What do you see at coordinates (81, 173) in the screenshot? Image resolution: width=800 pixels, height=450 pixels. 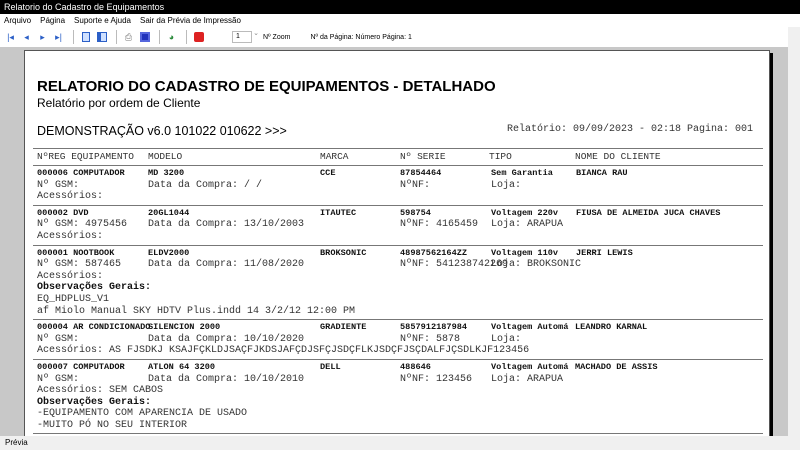 I see `reg-equip: 000006 COMPUTADOR` at bounding box center [81, 173].